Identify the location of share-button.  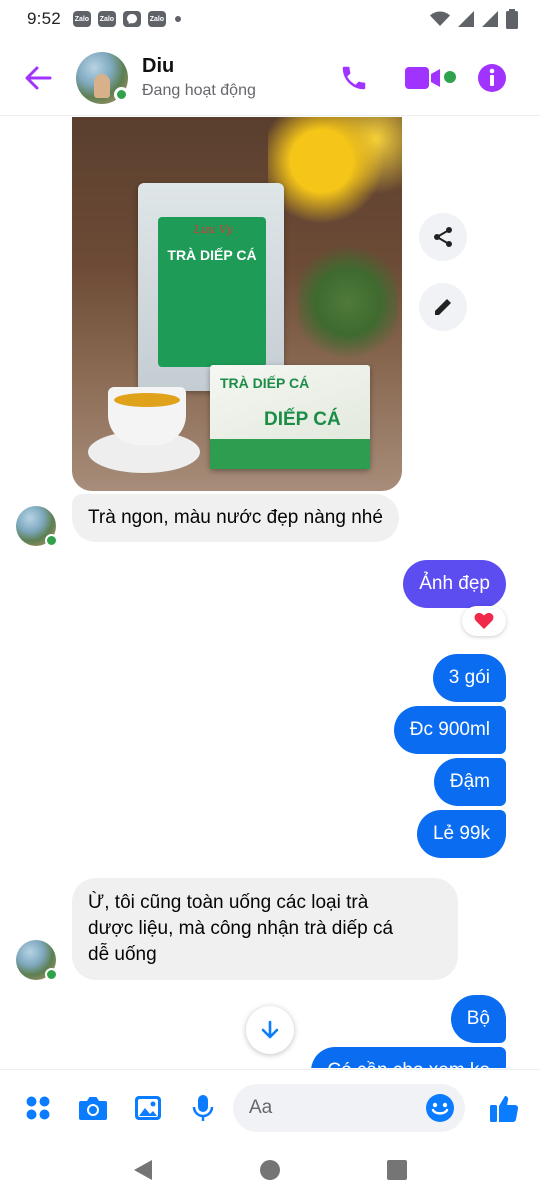
(443, 237).